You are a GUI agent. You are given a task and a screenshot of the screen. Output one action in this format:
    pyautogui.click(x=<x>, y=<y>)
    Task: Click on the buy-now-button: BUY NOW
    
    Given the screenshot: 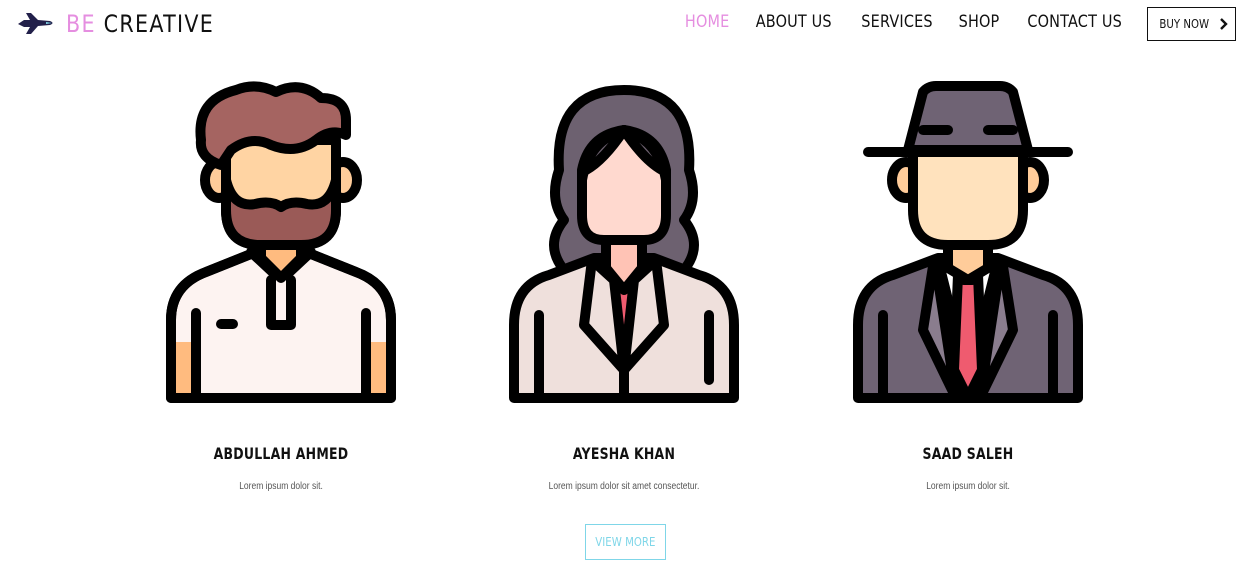 What is the action you would take?
    pyautogui.click(x=1191, y=24)
    